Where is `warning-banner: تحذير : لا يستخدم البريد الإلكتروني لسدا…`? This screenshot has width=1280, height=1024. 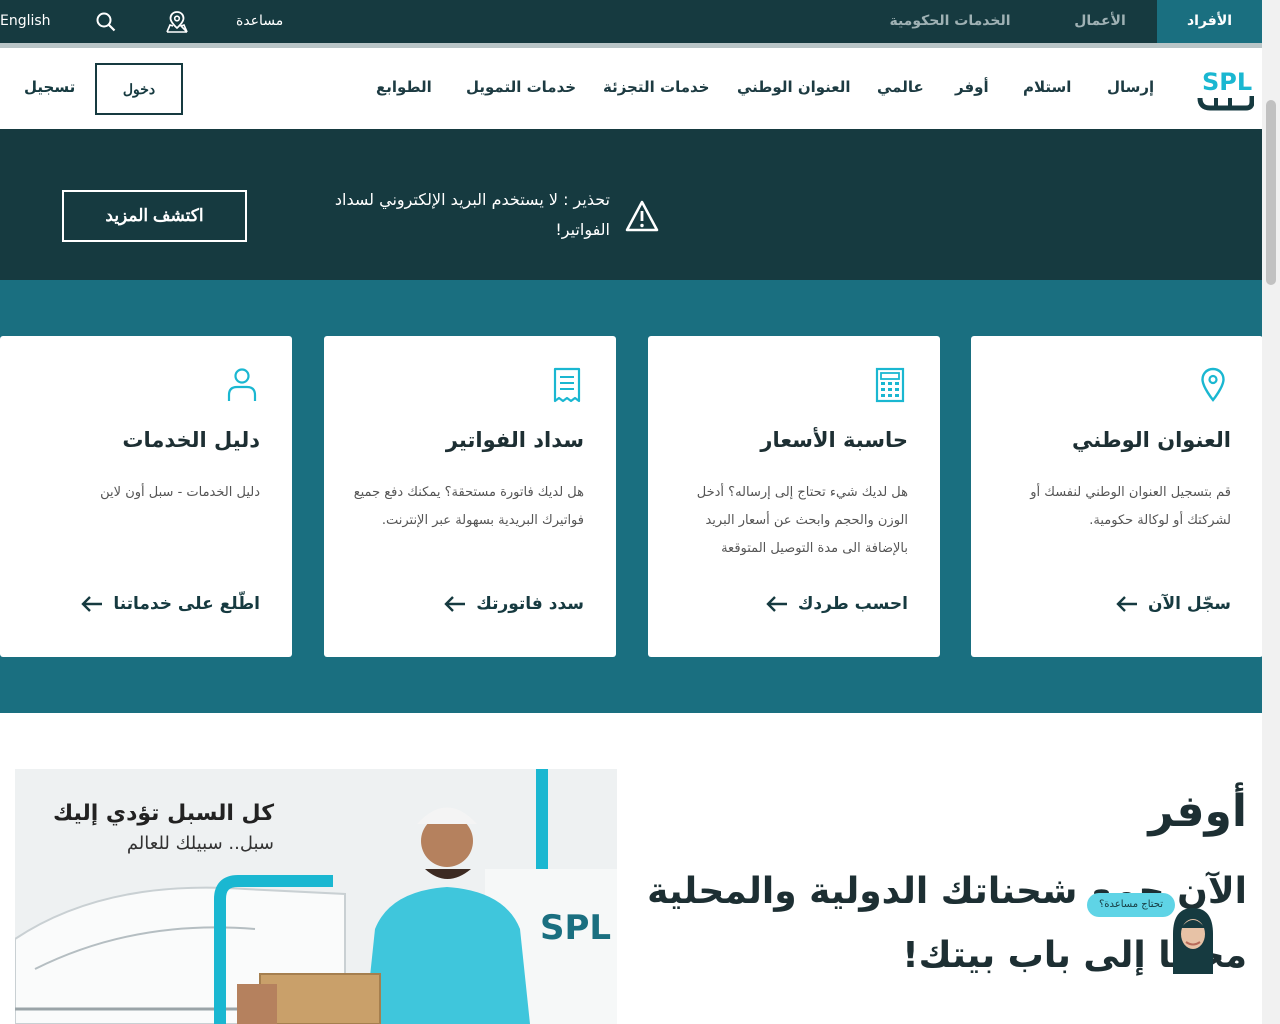
warning-banner: تحذير : لا يستخدم البريد الإلكتروني لسدا… is located at coordinates (631, 204).